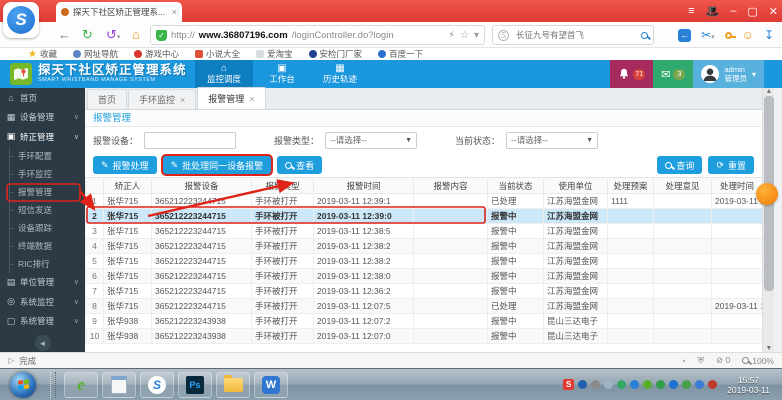 Image resolution: width=782 pixels, height=400 pixels. I want to click on start-button, so click(23, 384).